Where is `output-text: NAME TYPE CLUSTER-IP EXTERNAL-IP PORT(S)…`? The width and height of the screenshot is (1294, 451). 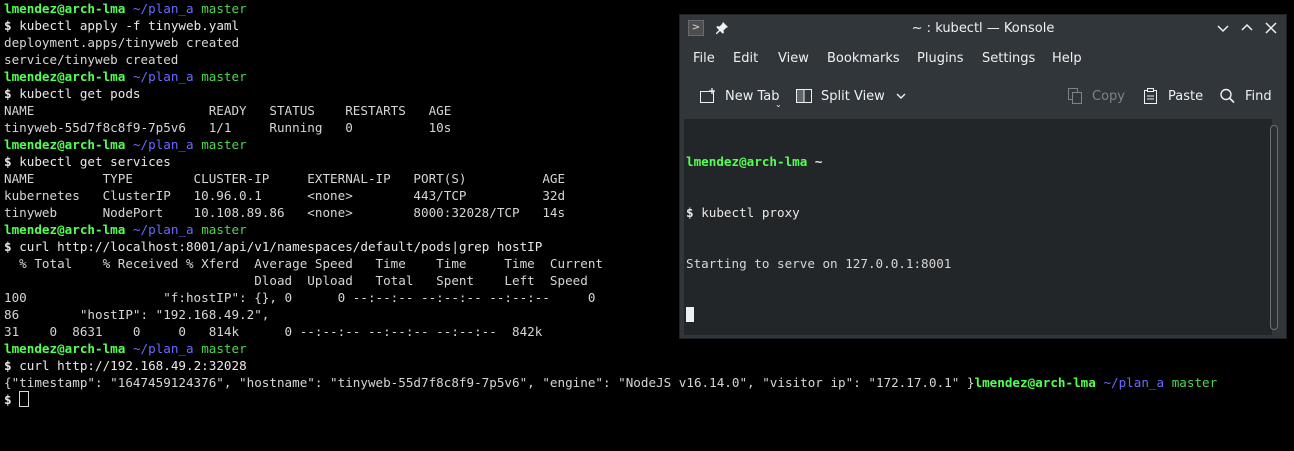 output-text: NAME TYPE CLUSTER-IP EXTERNAL-IP PORT(S)… is located at coordinates (285, 178).